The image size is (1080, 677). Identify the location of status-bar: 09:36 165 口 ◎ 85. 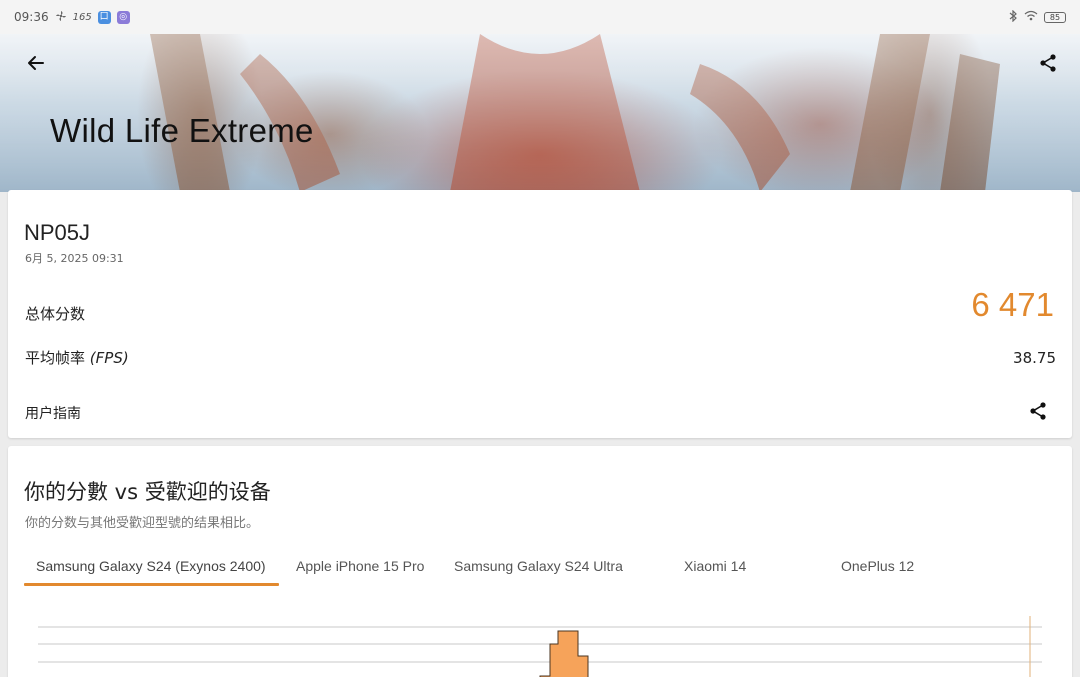
(540, 17).